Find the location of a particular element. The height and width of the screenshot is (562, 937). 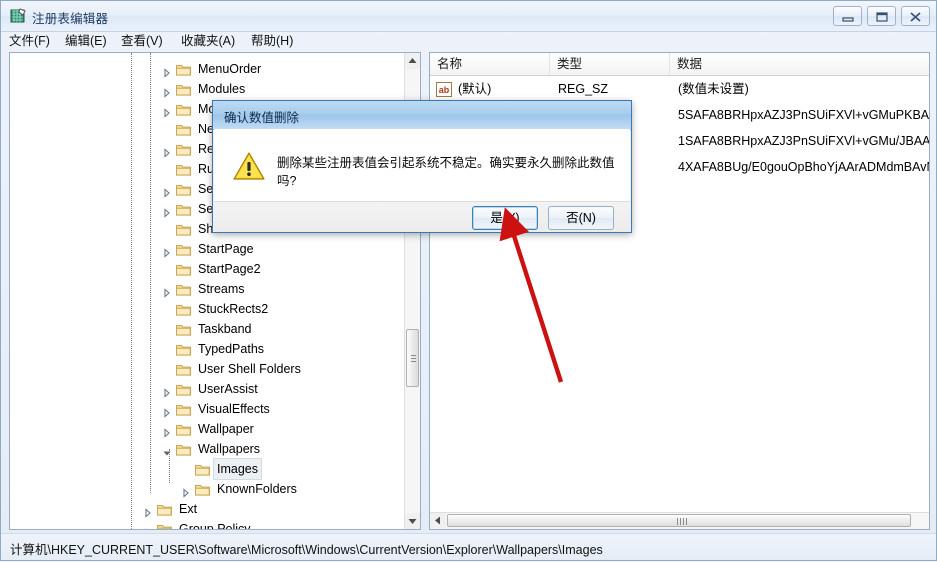

string-value-icon: ab is located at coordinates (444, 89).